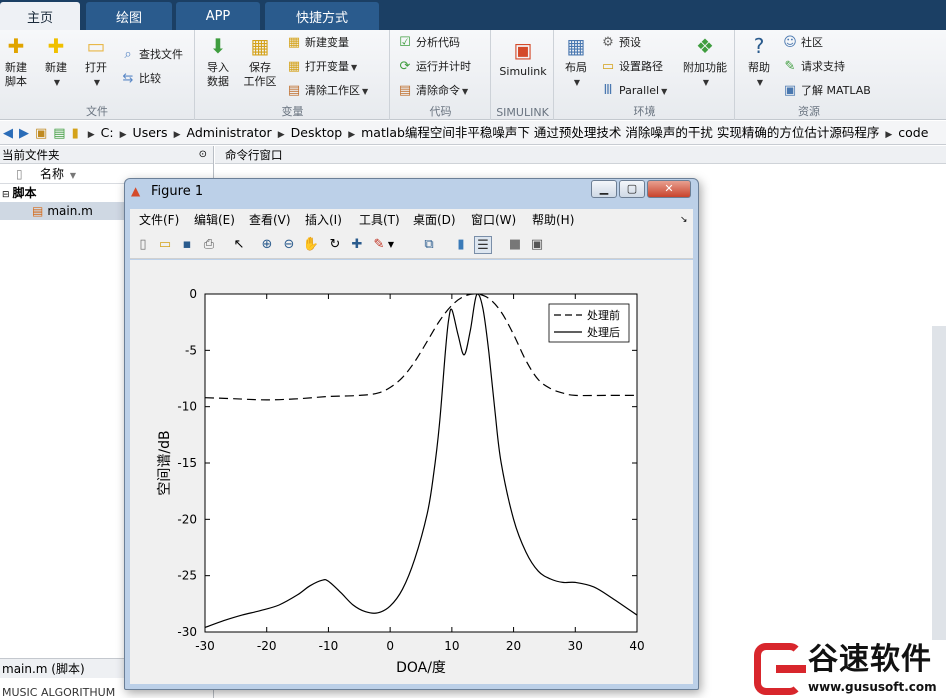  Describe the element at coordinates (913, 132) in the screenshot. I see `breadcrumb-code: code` at that location.